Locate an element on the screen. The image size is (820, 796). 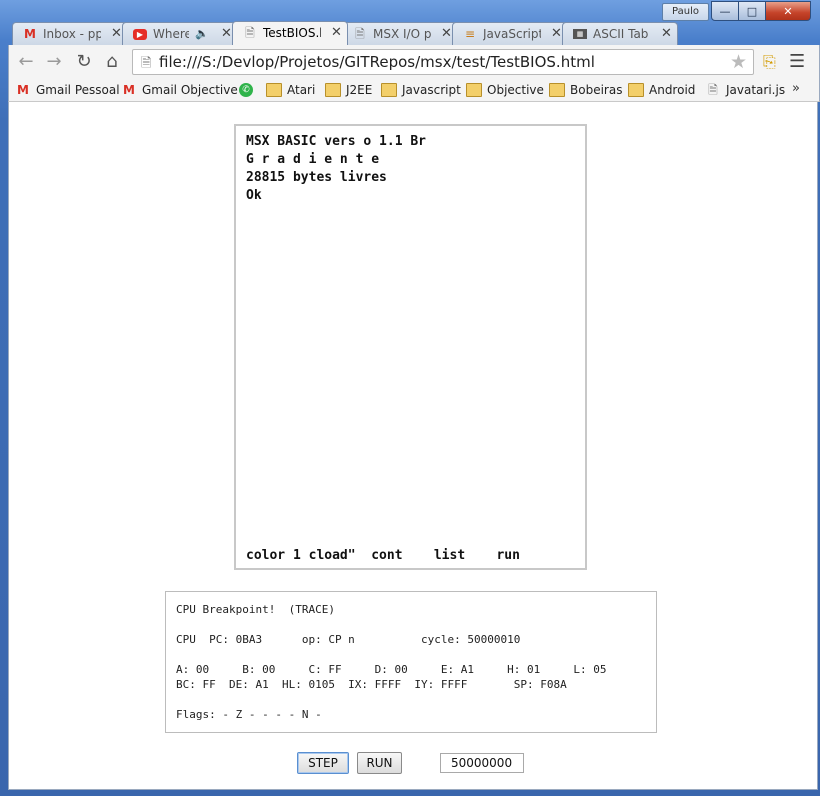
bookmark-folder-android: Android is located at coordinates (661, 90).